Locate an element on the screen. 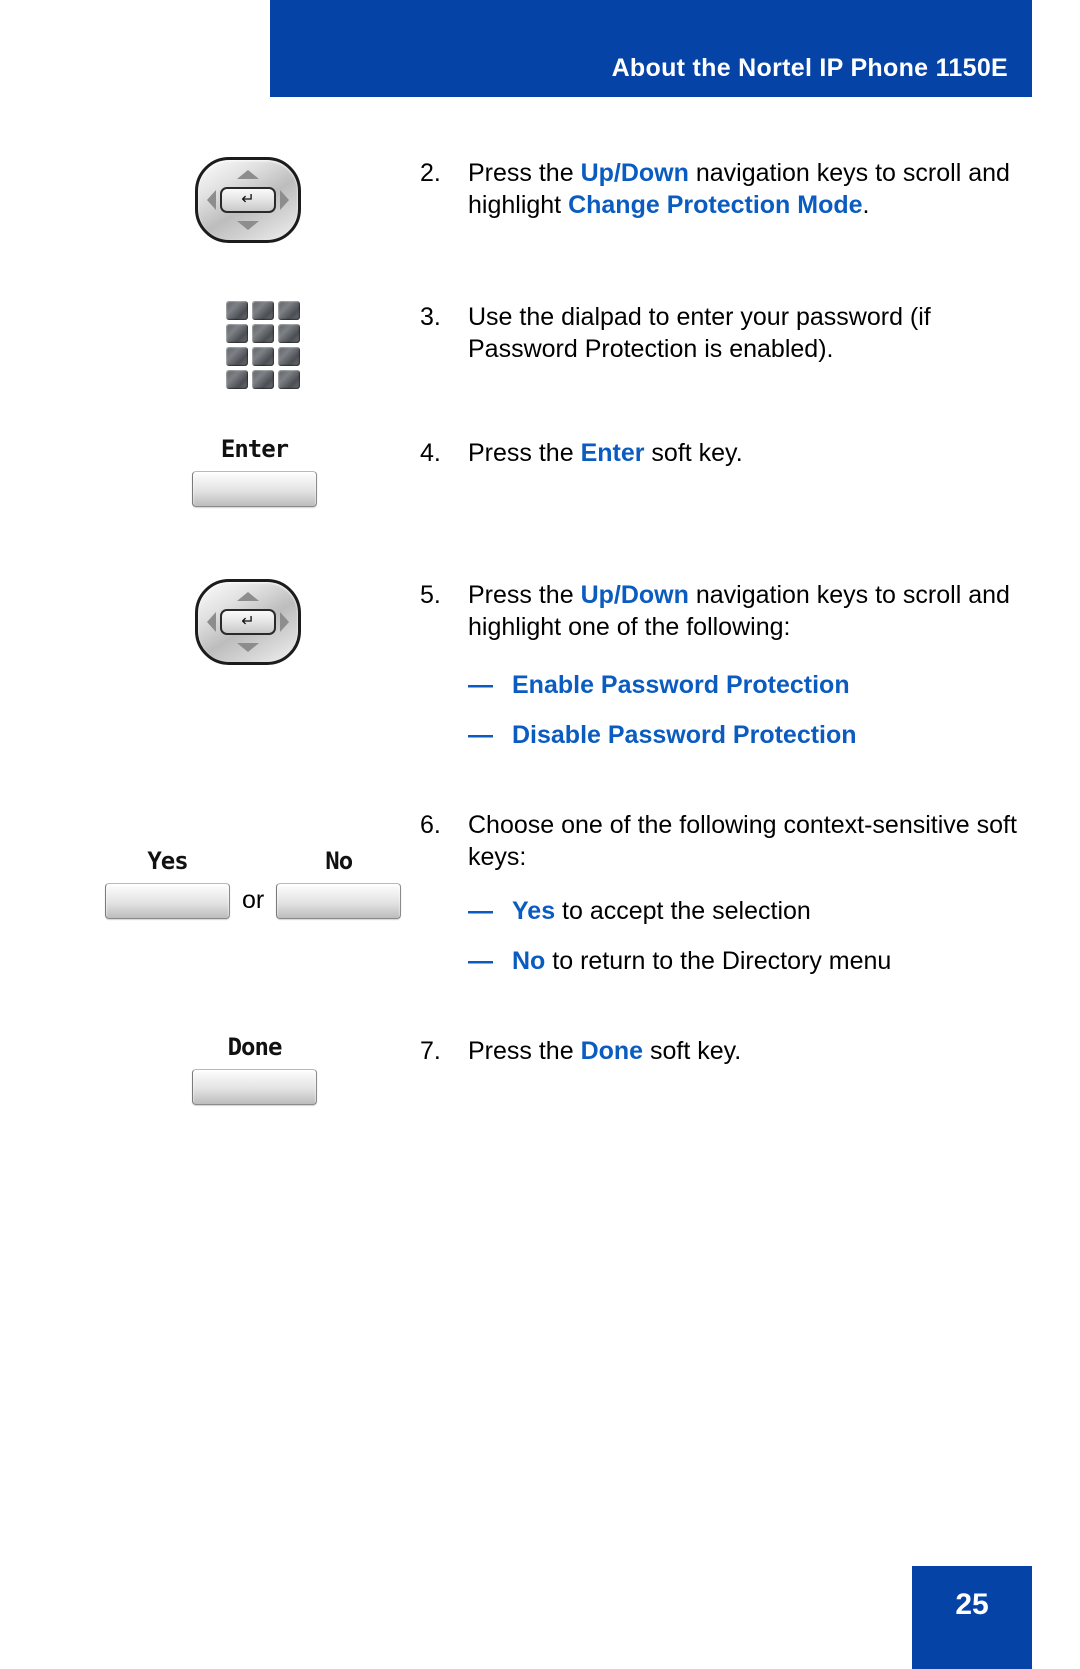 The height and width of the screenshot is (1669, 1080). step-5-sub-item-1-text: Enable Password Protection is located at coordinates (766, 685).